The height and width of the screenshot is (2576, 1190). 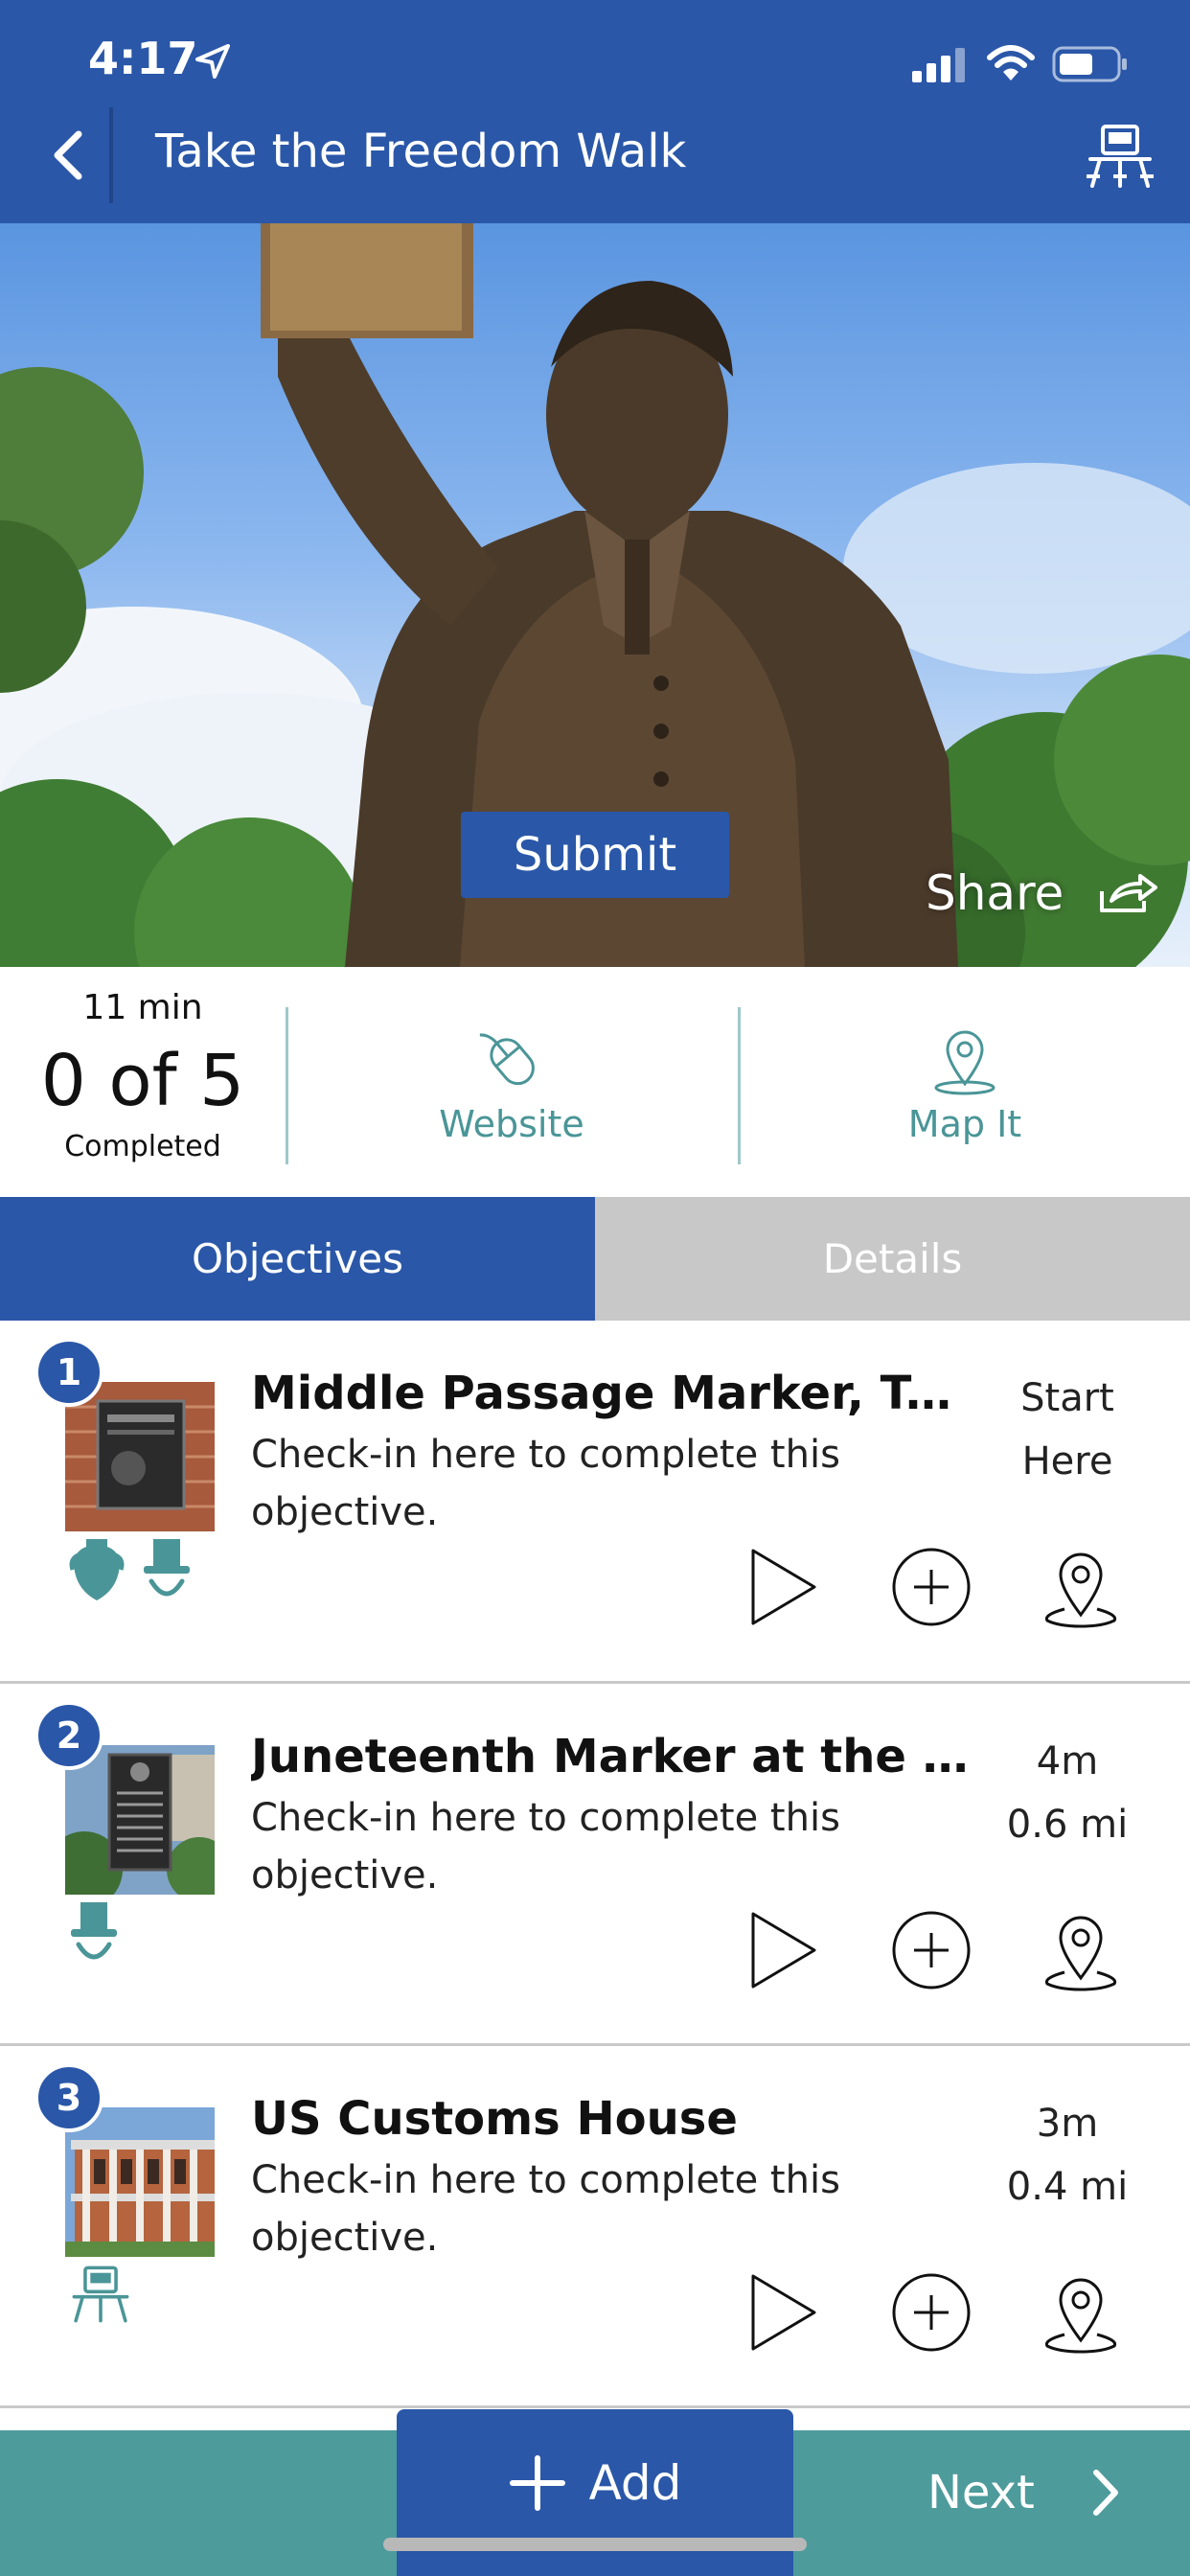 What do you see at coordinates (1068, 2187) in the screenshot?
I see `objective-meta-line2: 0.4 mi` at bounding box center [1068, 2187].